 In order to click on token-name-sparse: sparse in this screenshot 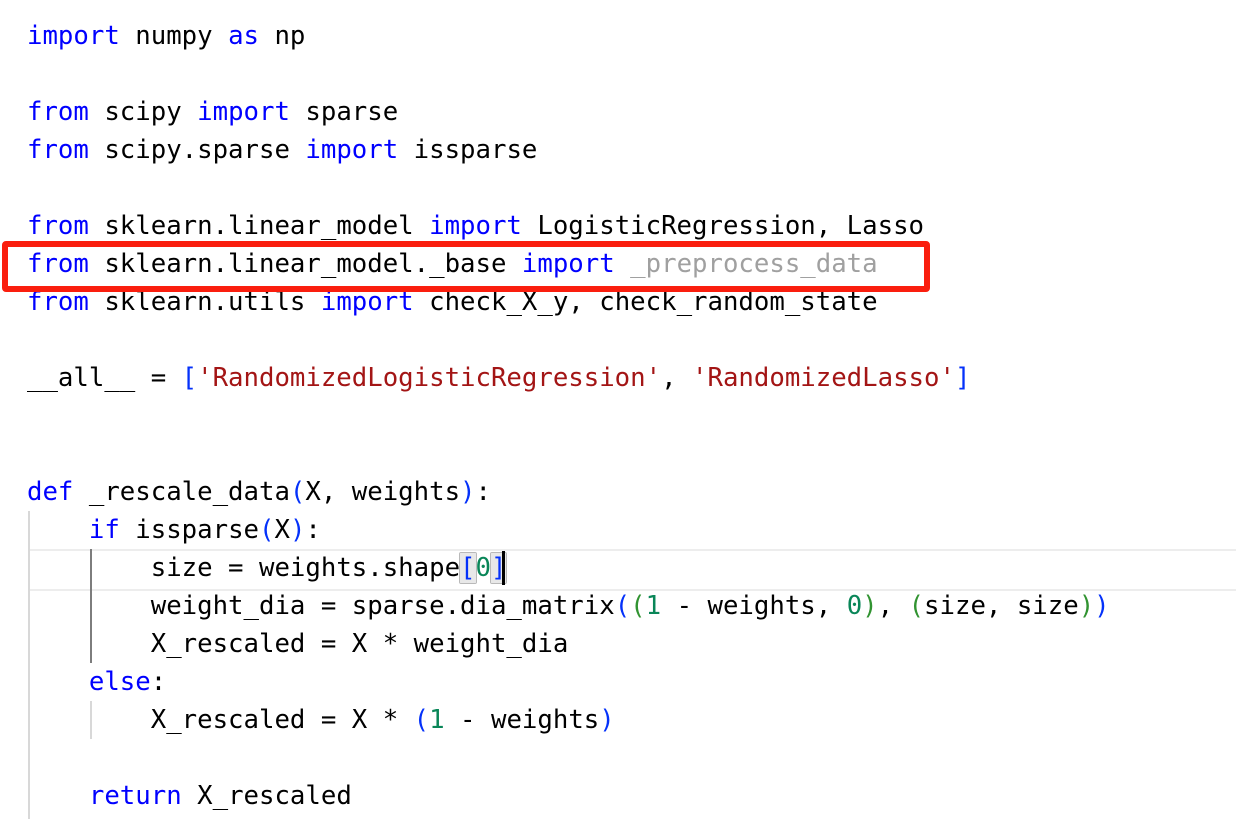, I will do `click(344, 112)`.